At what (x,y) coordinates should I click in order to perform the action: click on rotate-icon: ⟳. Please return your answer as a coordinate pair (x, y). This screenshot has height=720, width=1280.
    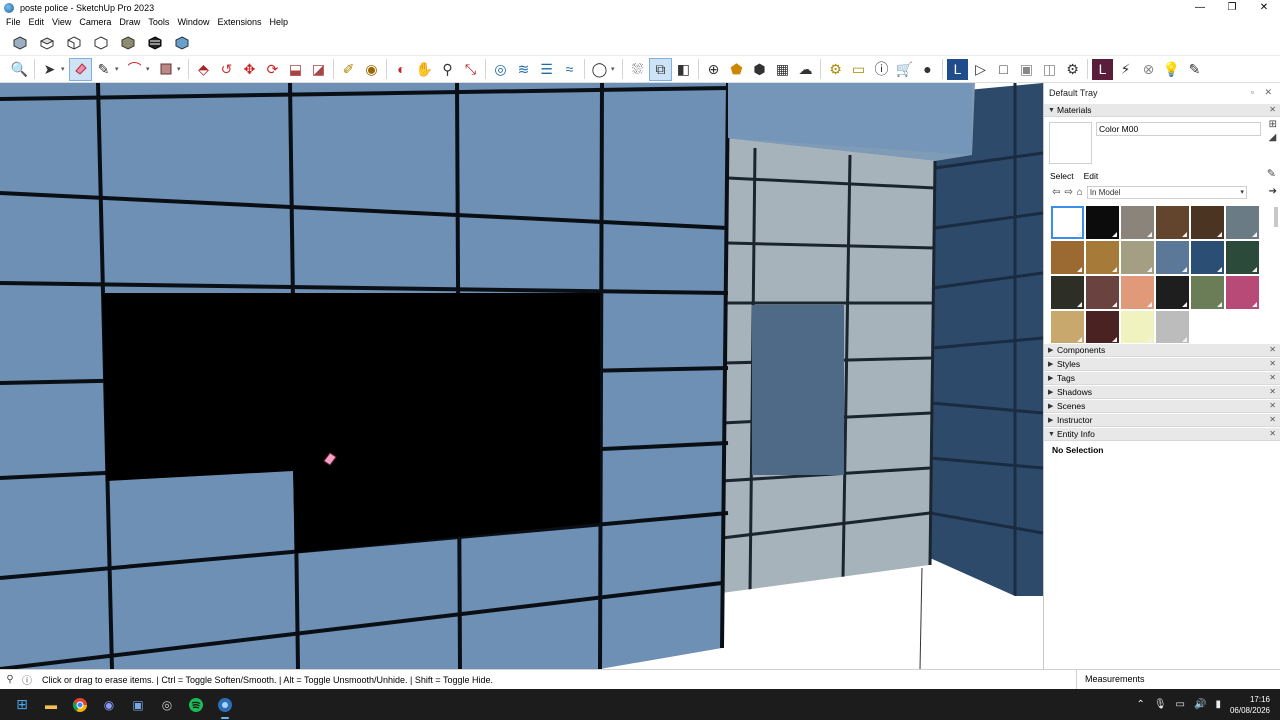
    Looking at the image, I should click on (272, 69).